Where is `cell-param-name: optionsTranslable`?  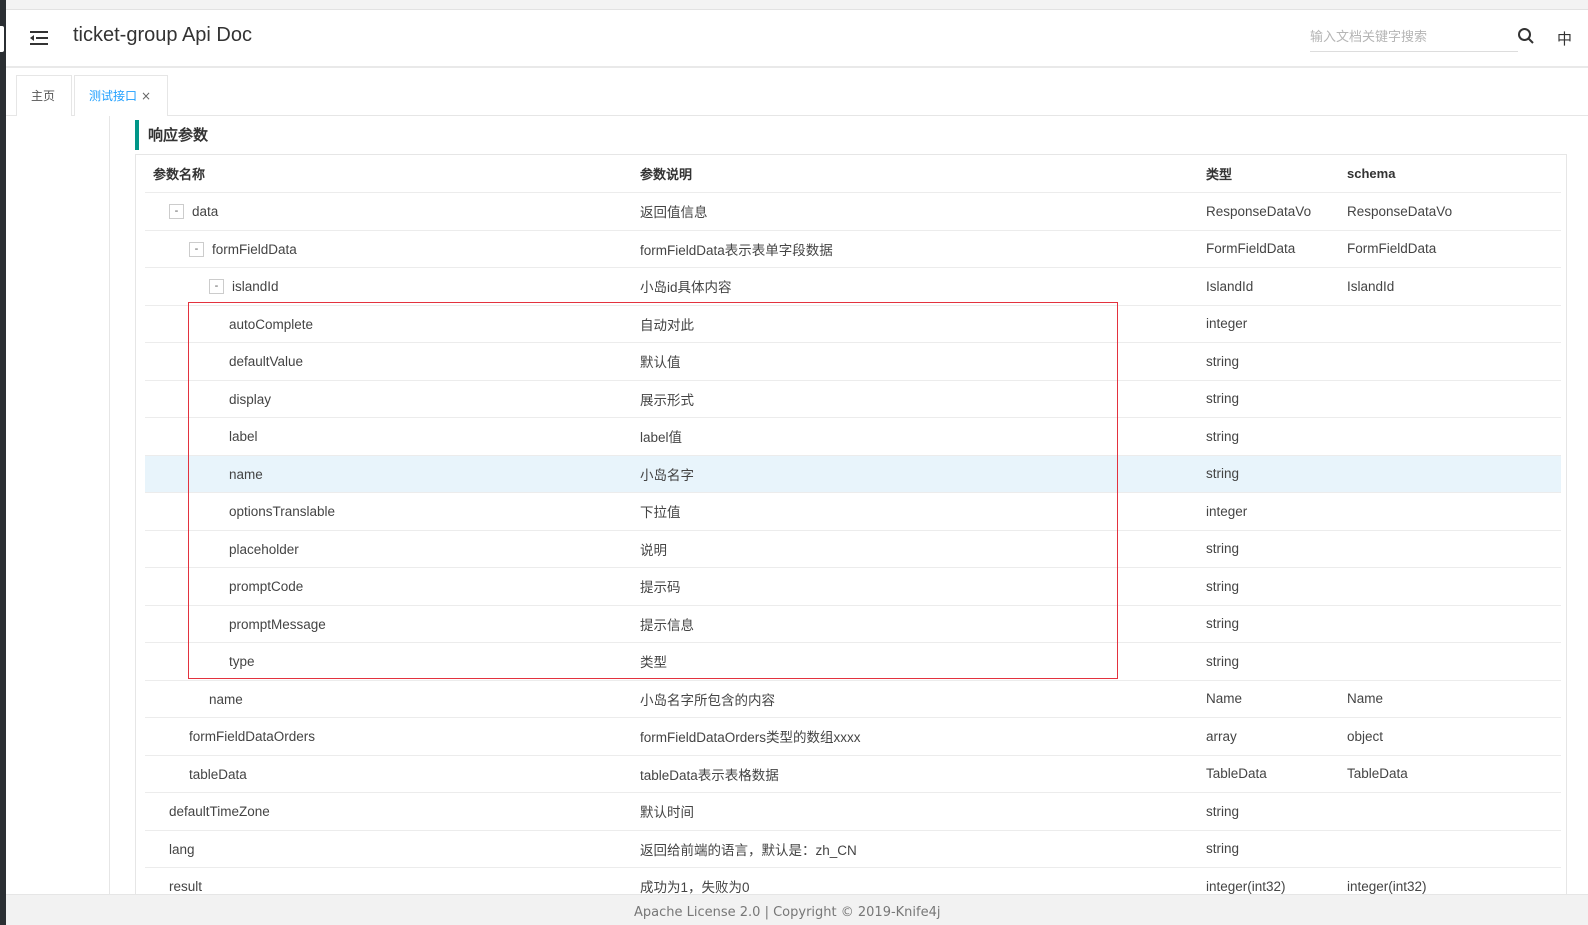
cell-param-name: optionsTranslable is located at coordinates (392, 511).